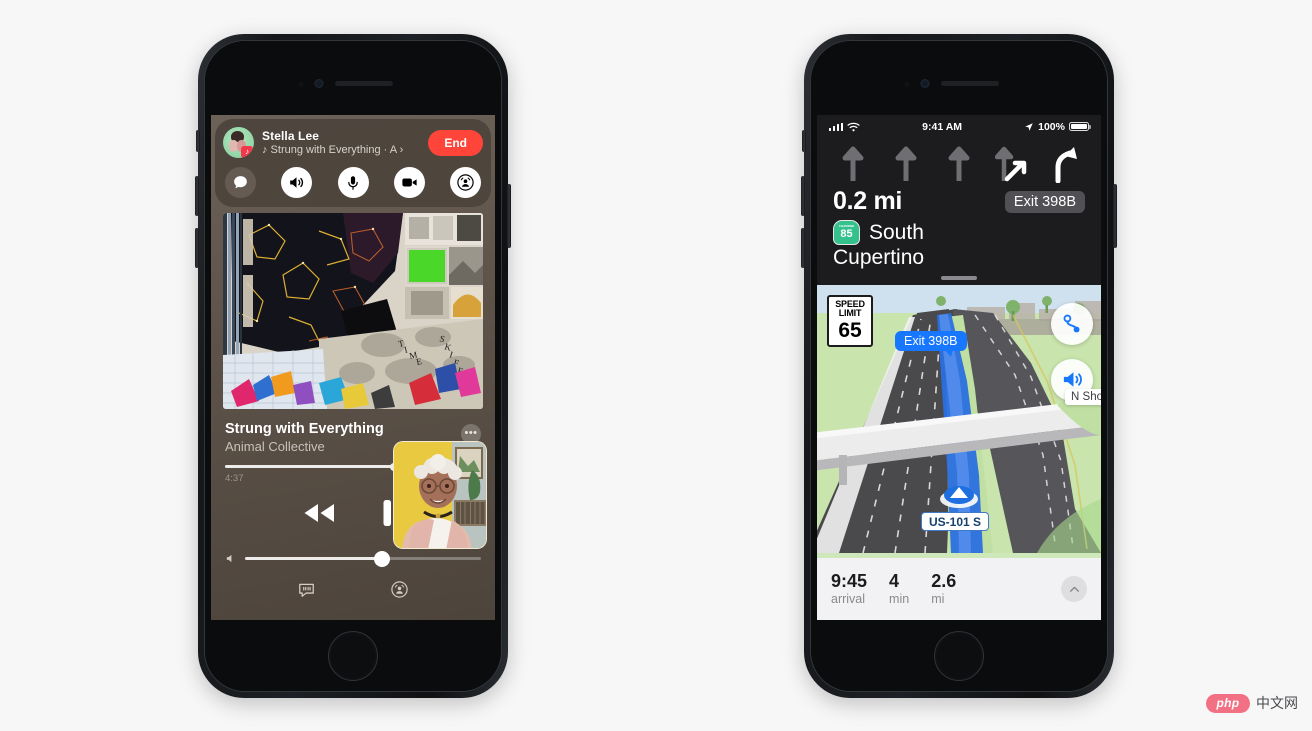  Describe the element at coordinates (846, 226) in the screenshot. I see `route-shield-state: CALIFORNIA` at that location.